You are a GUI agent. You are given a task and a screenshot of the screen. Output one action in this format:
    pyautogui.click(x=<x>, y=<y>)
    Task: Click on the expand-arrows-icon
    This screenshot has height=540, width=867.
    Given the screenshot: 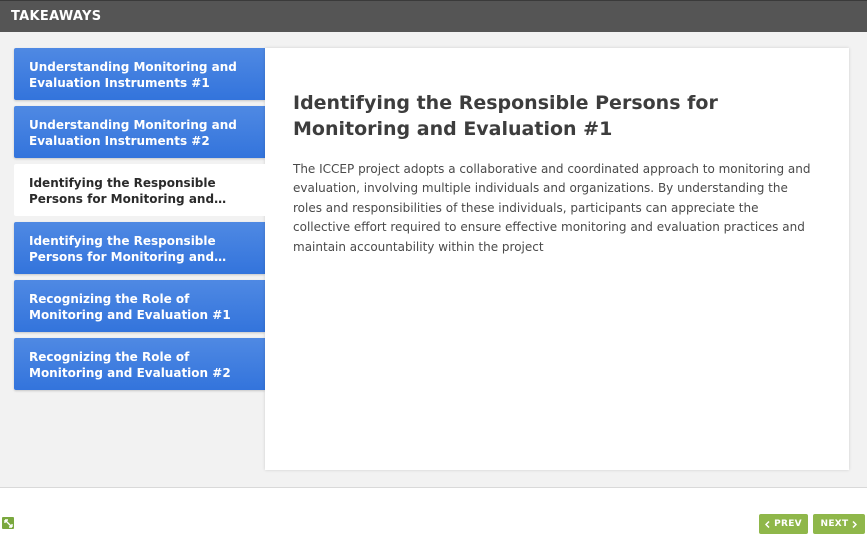 What is the action you would take?
    pyautogui.click(x=8, y=523)
    